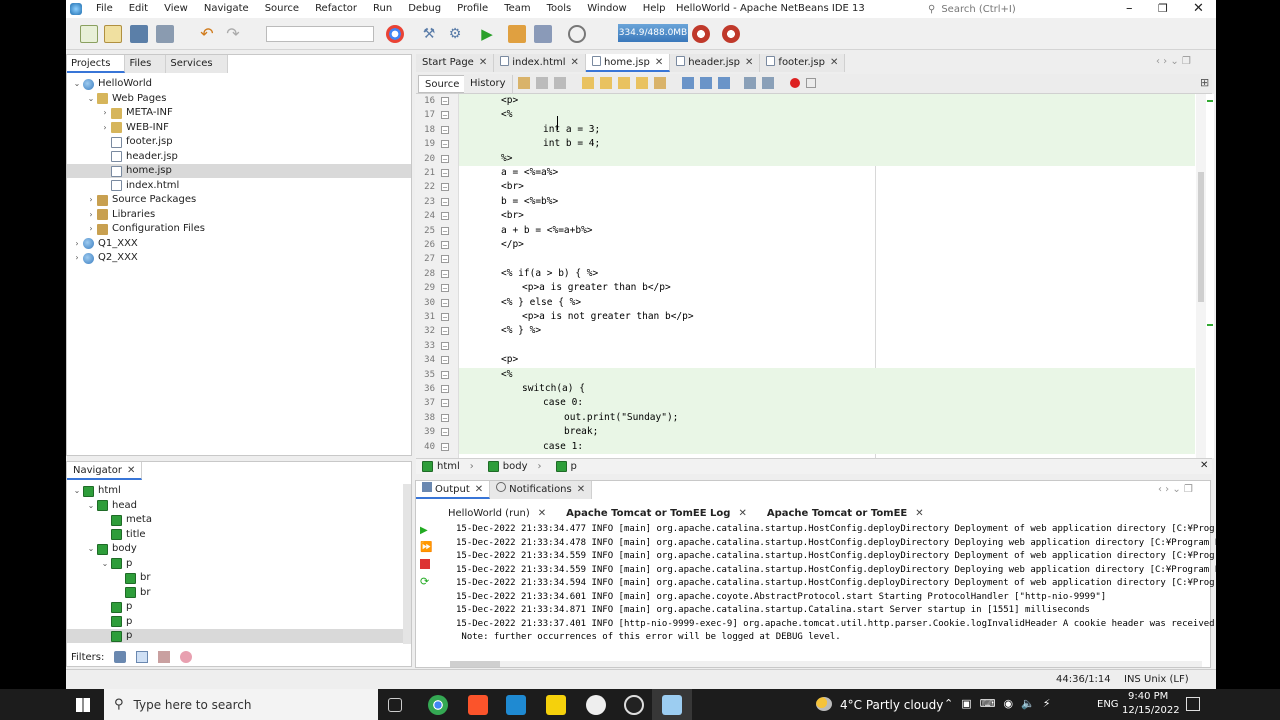 The image size is (1280, 720). Describe the element at coordinates (805, 288) in the screenshot. I see `code-line: 29– <p>a is greater than b</p>` at that location.